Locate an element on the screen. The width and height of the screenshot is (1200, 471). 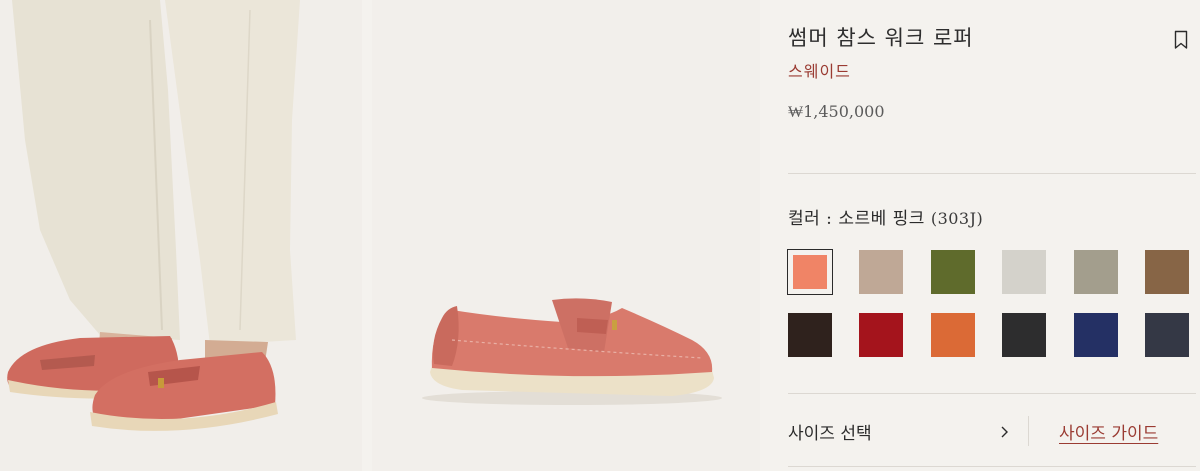
size-select-button: 사이즈 선택 is located at coordinates (906, 431).